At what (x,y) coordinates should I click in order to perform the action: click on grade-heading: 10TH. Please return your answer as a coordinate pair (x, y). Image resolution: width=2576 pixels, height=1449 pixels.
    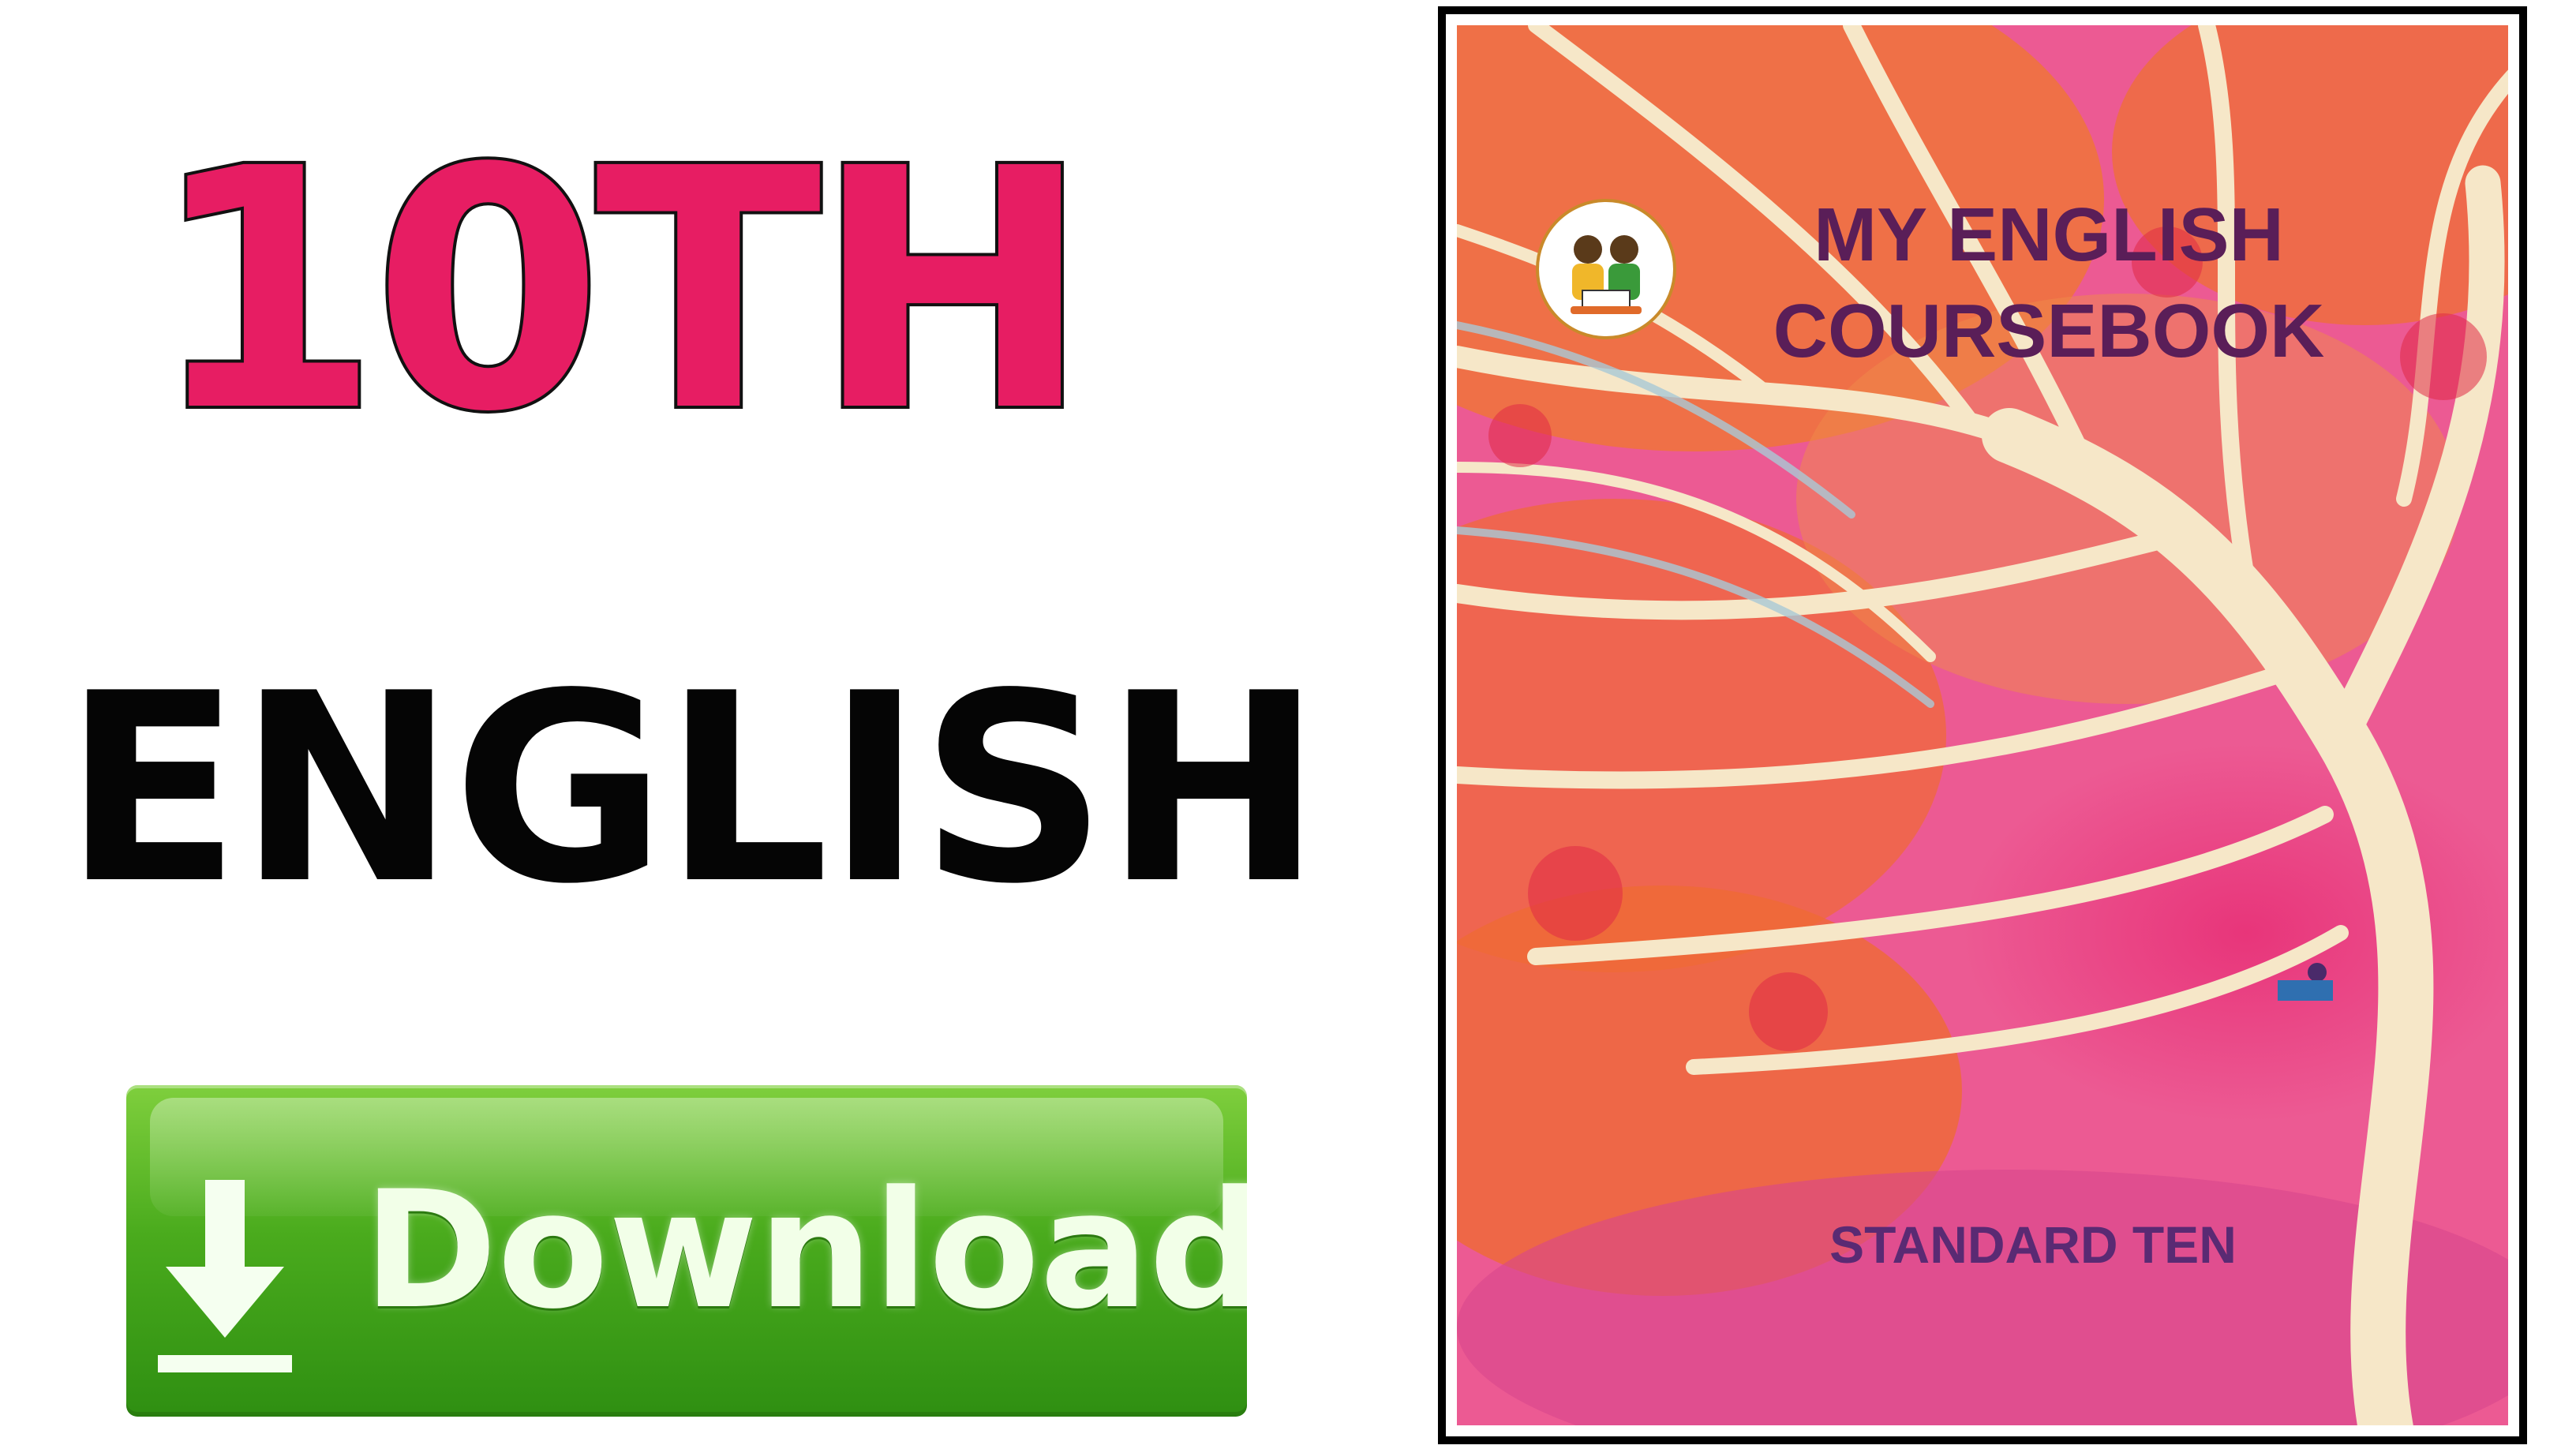
    Looking at the image, I should click on (620, 292).